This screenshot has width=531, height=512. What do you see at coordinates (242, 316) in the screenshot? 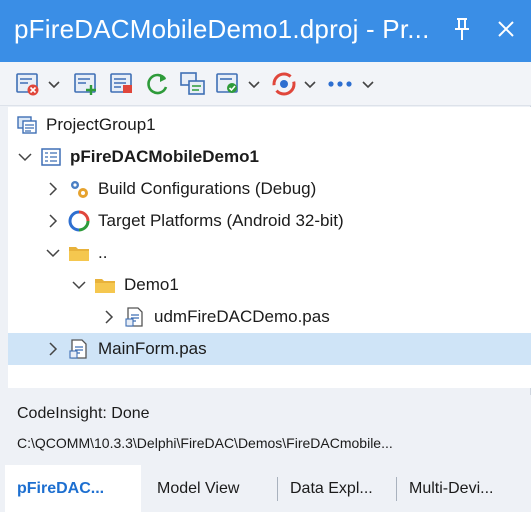
I see `tree-item-label: udmFireDACDemo.pas` at bounding box center [242, 316].